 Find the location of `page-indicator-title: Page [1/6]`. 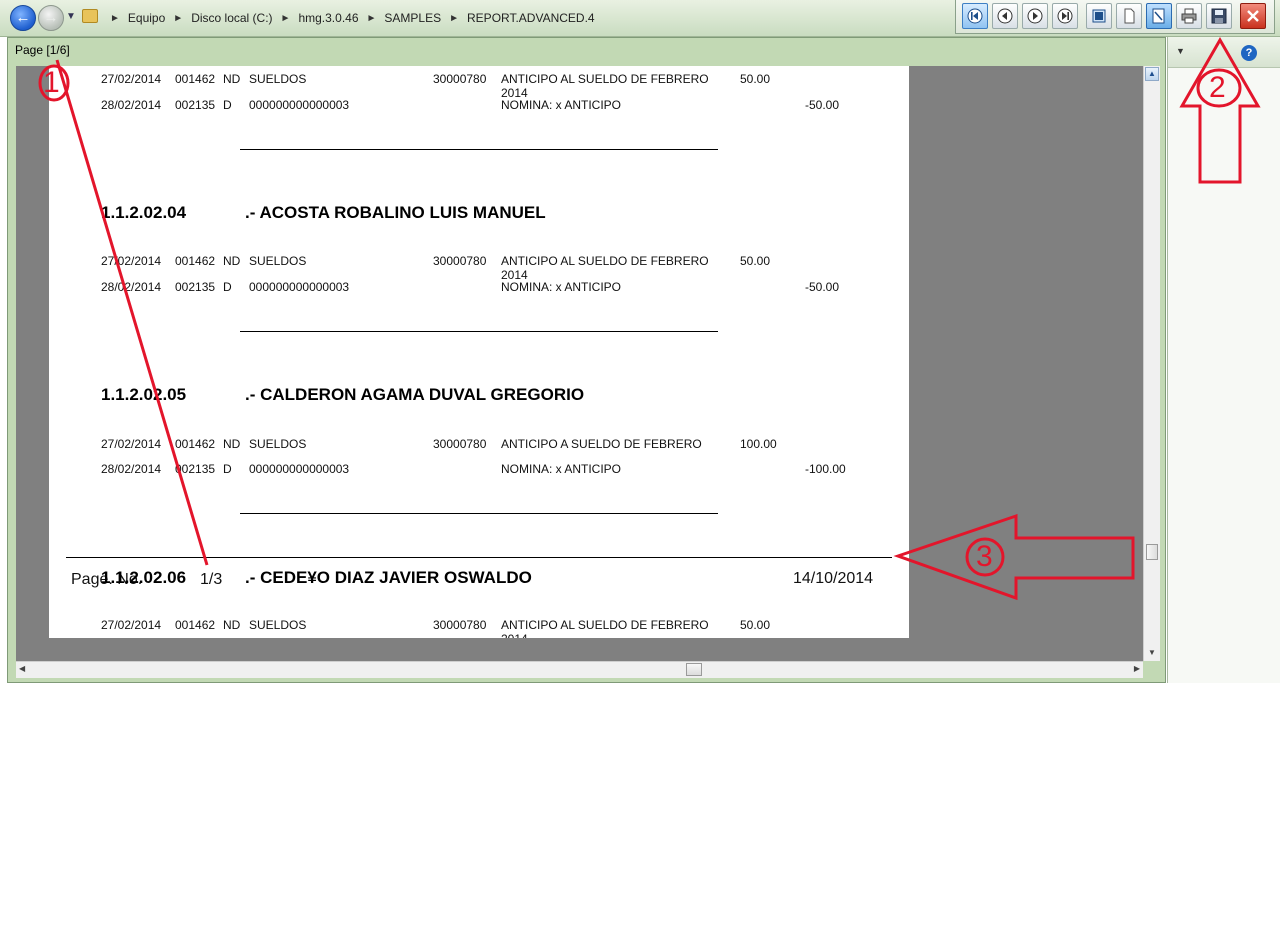

page-indicator-title: Page [1/6] is located at coordinates (42, 50).